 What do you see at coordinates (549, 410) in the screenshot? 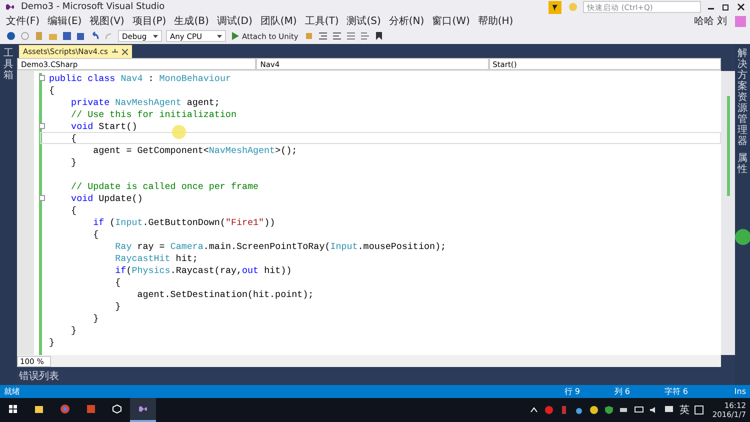
I see `record-icon` at bounding box center [549, 410].